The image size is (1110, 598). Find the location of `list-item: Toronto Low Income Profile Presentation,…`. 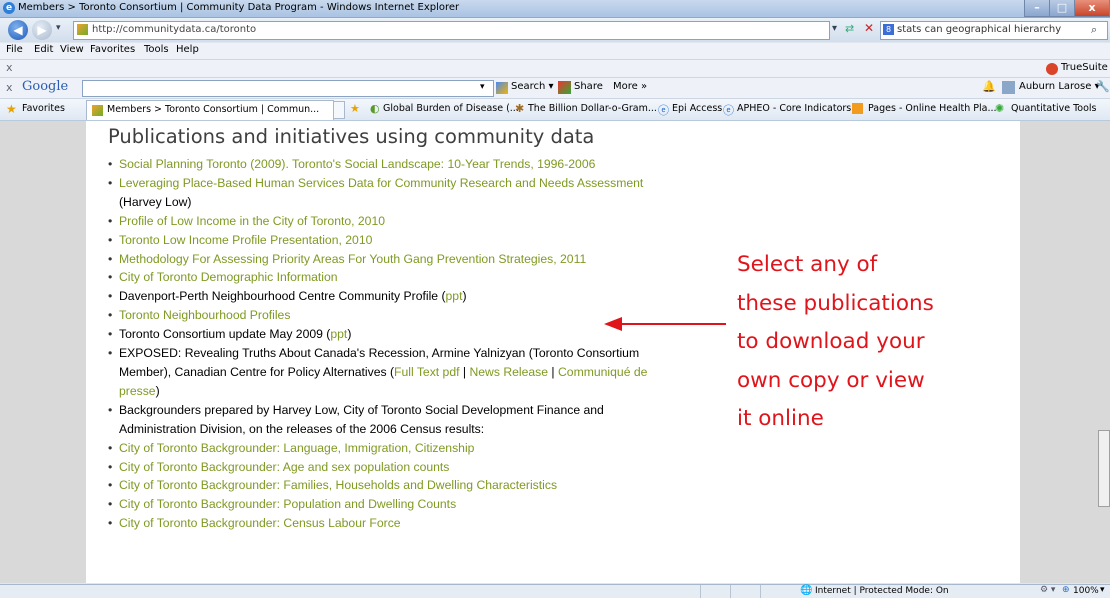

list-item: Toronto Low Income Profile Presentation,… is located at coordinates (378, 240).